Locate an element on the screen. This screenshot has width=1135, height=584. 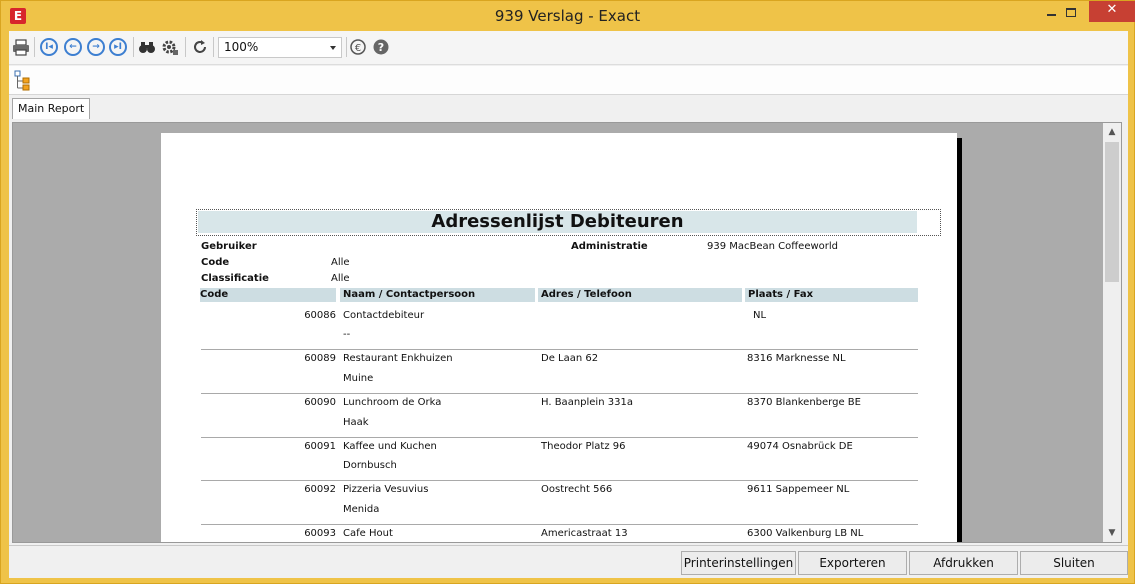
row-address: De Laan 62 is located at coordinates (570, 358).